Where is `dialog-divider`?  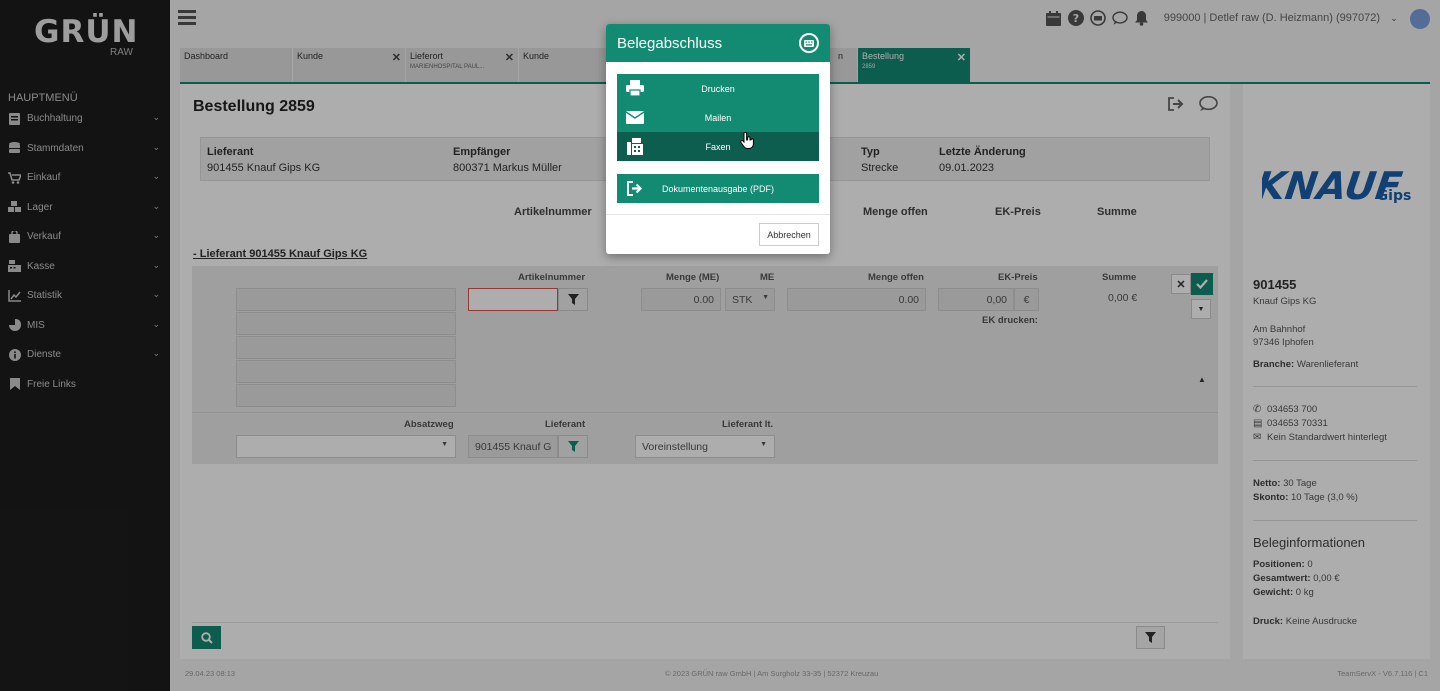 dialog-divider is located at coordinates (718, 214).